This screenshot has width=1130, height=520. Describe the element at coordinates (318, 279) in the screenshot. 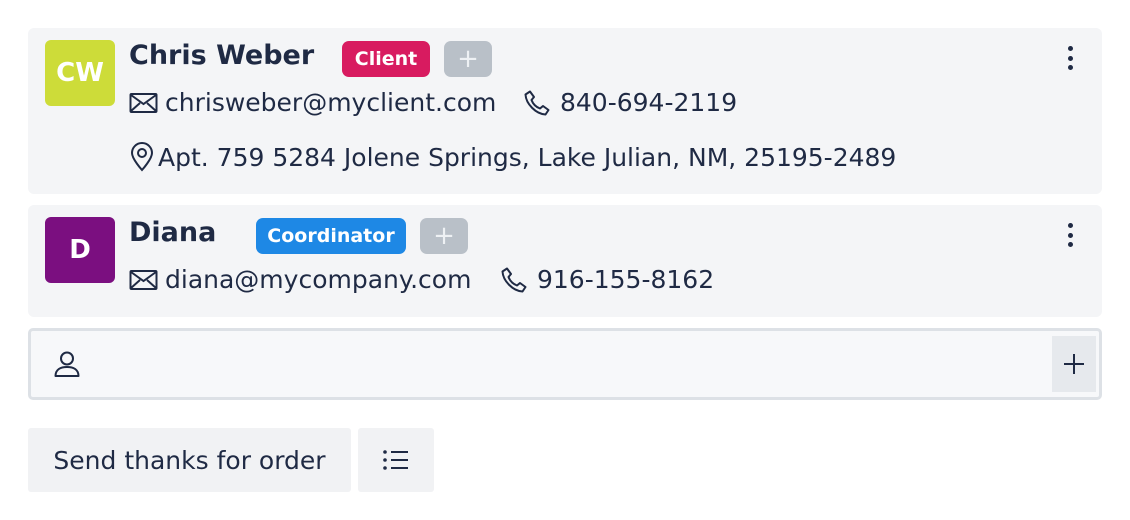

I see `email-text: diana@mycompany.com` at that location.